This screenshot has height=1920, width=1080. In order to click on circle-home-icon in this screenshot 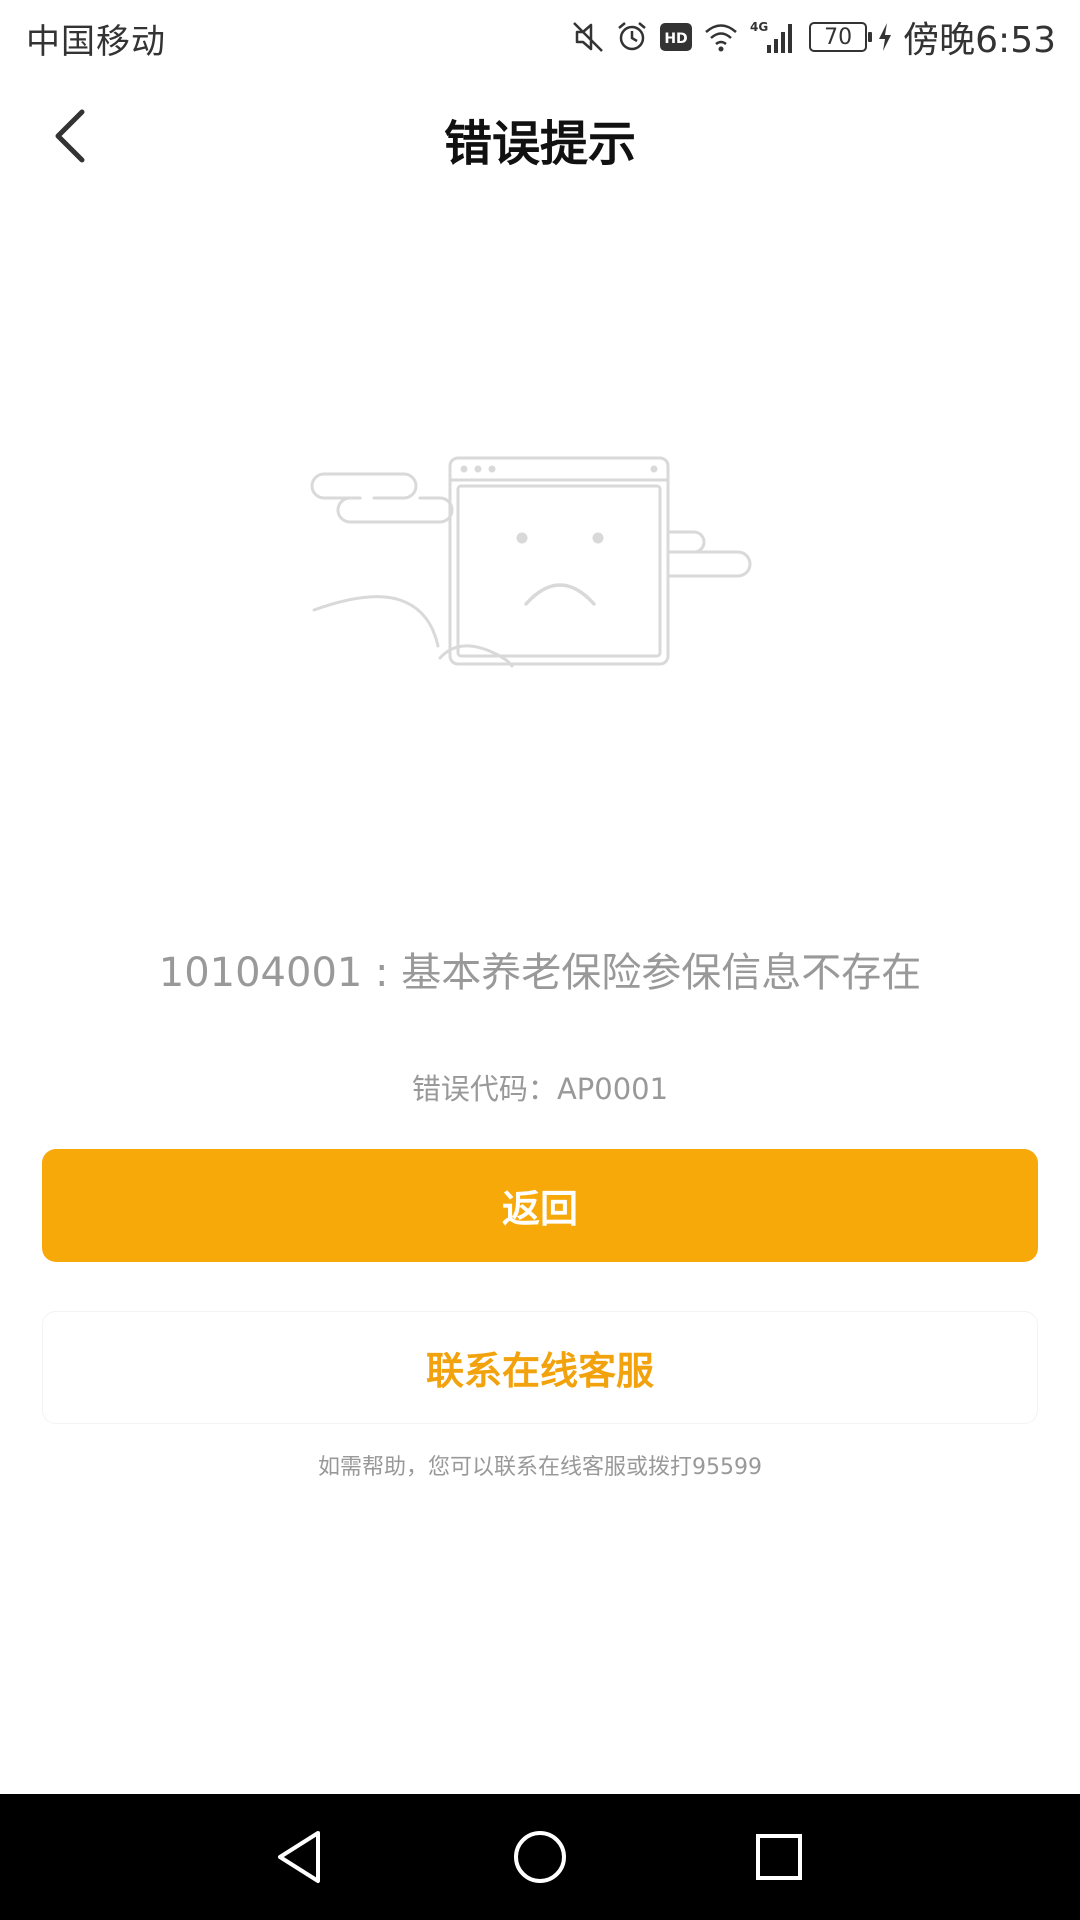, I will do `click(540, 1857)`.